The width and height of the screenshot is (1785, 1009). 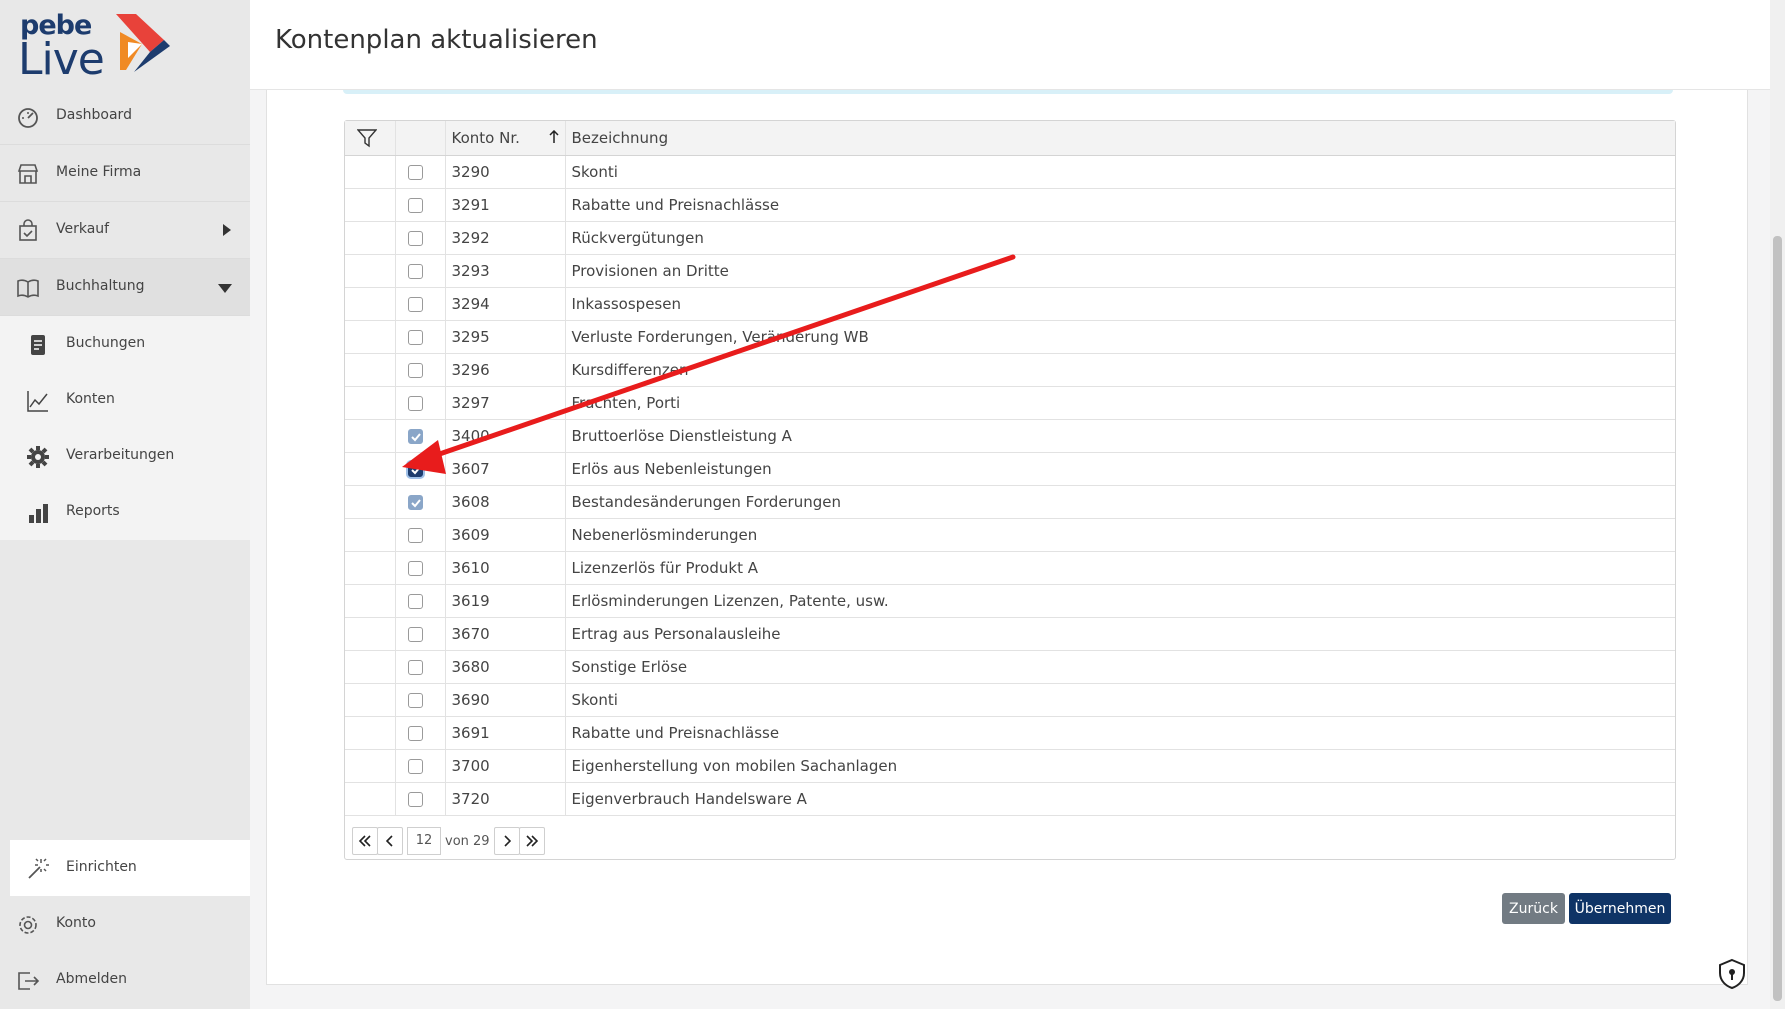 What do you see at coordinates (1010, 568) in the screenshot?
I see `table-row: 3610 Lizenzerlös für Produkt A` at bounding box center [1010, 568].